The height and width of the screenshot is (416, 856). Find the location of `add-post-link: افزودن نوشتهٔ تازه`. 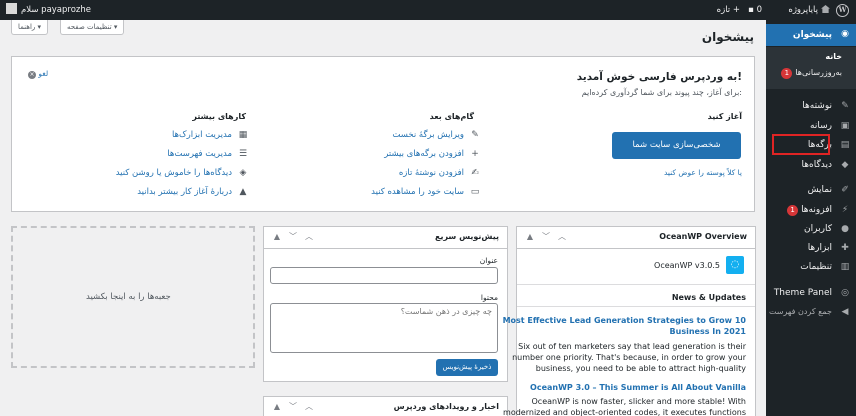

add-post-link: افزودن نوشتهٔ تازه is located at coordinates (431, 173).